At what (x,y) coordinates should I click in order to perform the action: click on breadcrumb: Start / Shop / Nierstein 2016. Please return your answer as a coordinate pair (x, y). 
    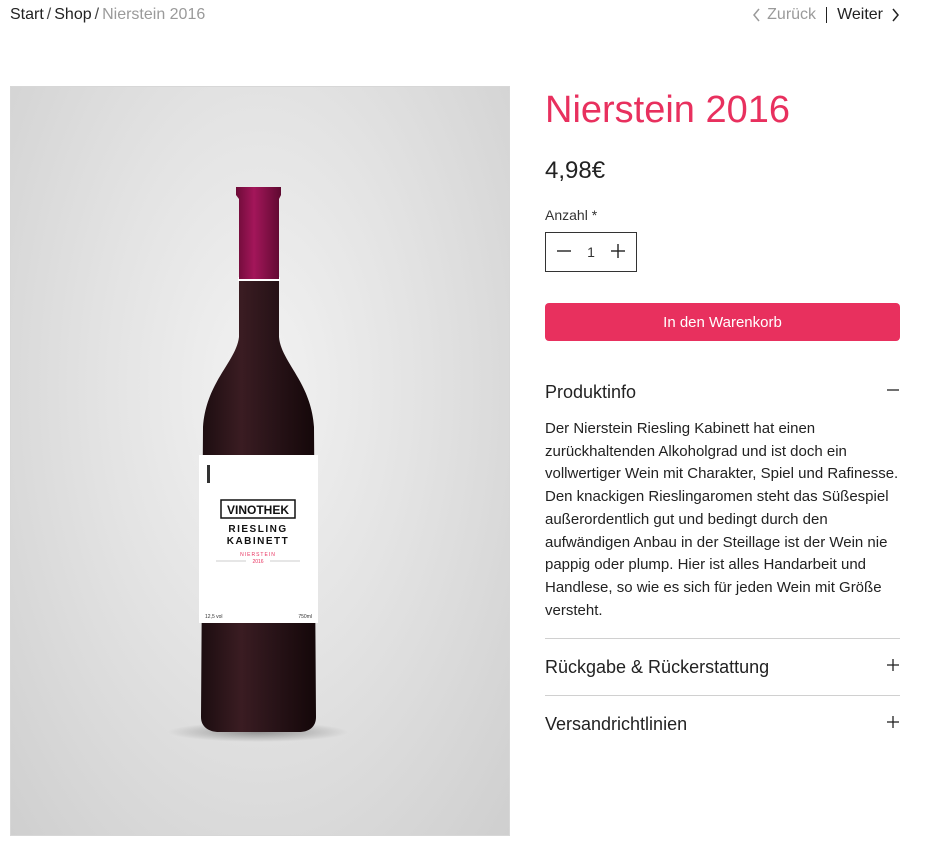
    Looking at the image, I should click on (107, 15).